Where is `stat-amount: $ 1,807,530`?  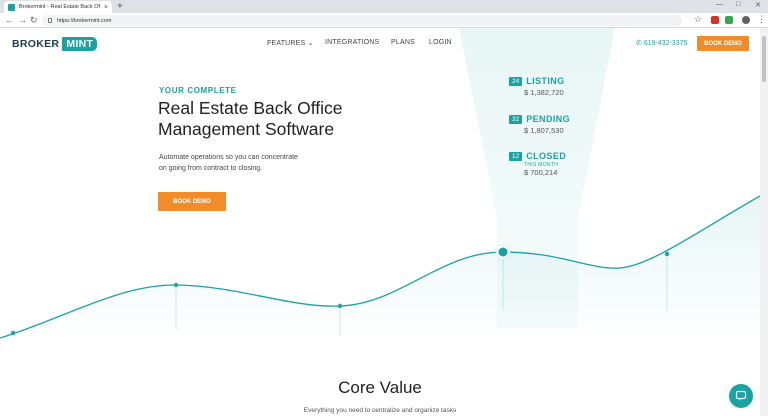 stat-amount: $ 1,807,530 is located at coordinates (544, 130).